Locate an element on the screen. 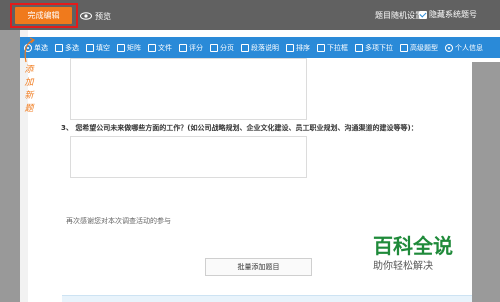 The image size is (500, 302). preview-button: 预览 is located at coordinates (95, 16).